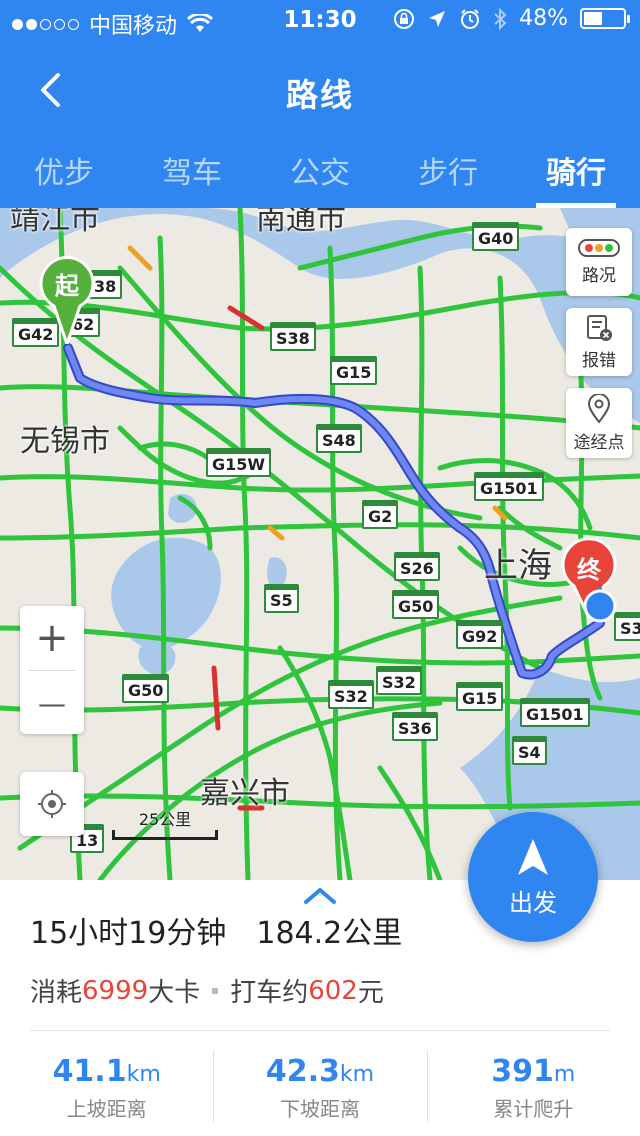  What do you see at coordinates (333, 990) in the screenshot?
I see `taxi-fare-value: 602` at bounding box center [333, 990].